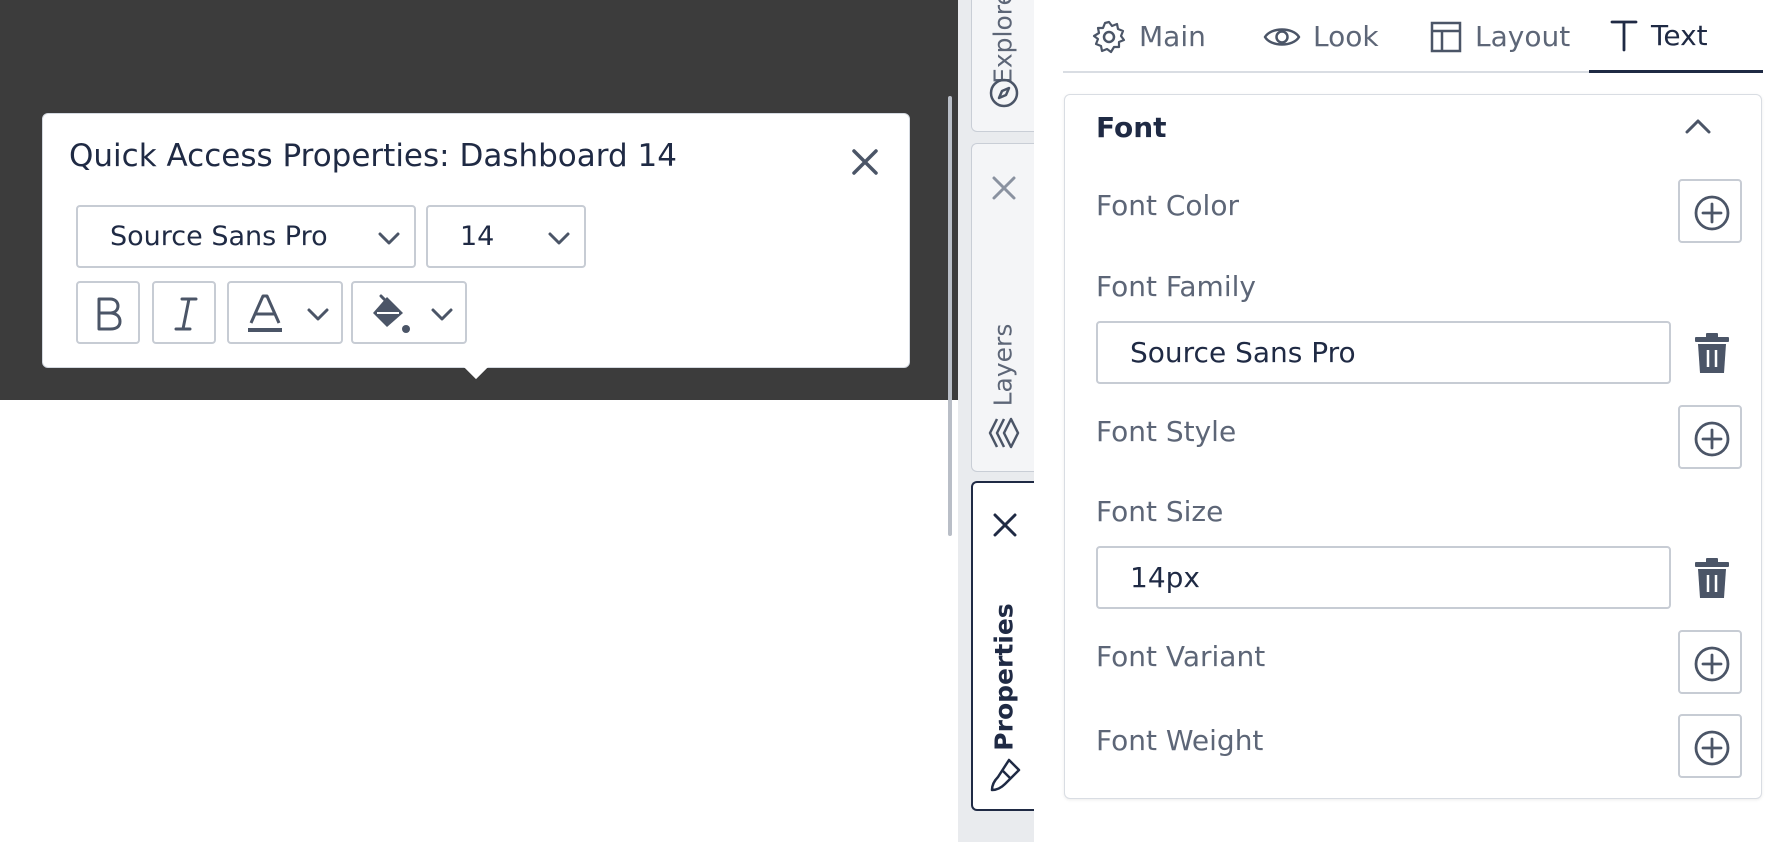 Image resolution: width=1772 pixels, height=842 pixels. What do you see at coordinates (506, 236) in the screenshot?
I see `font-size-select: 14` at bounding box center [506, 236].